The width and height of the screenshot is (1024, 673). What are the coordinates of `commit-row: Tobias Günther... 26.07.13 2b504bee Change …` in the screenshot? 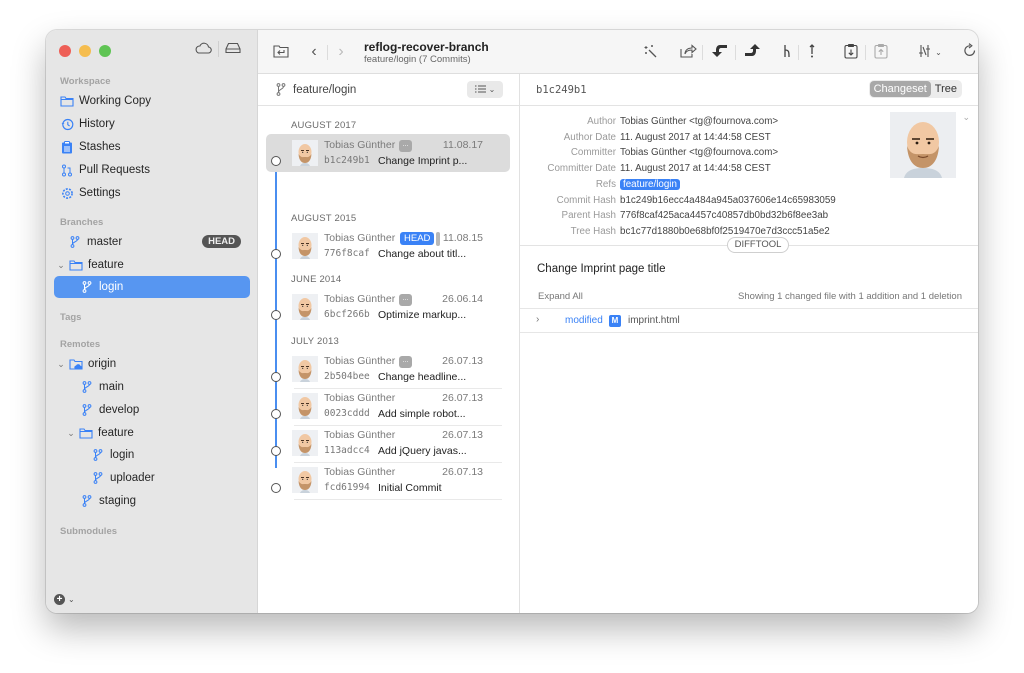 It's located at (388, 369).